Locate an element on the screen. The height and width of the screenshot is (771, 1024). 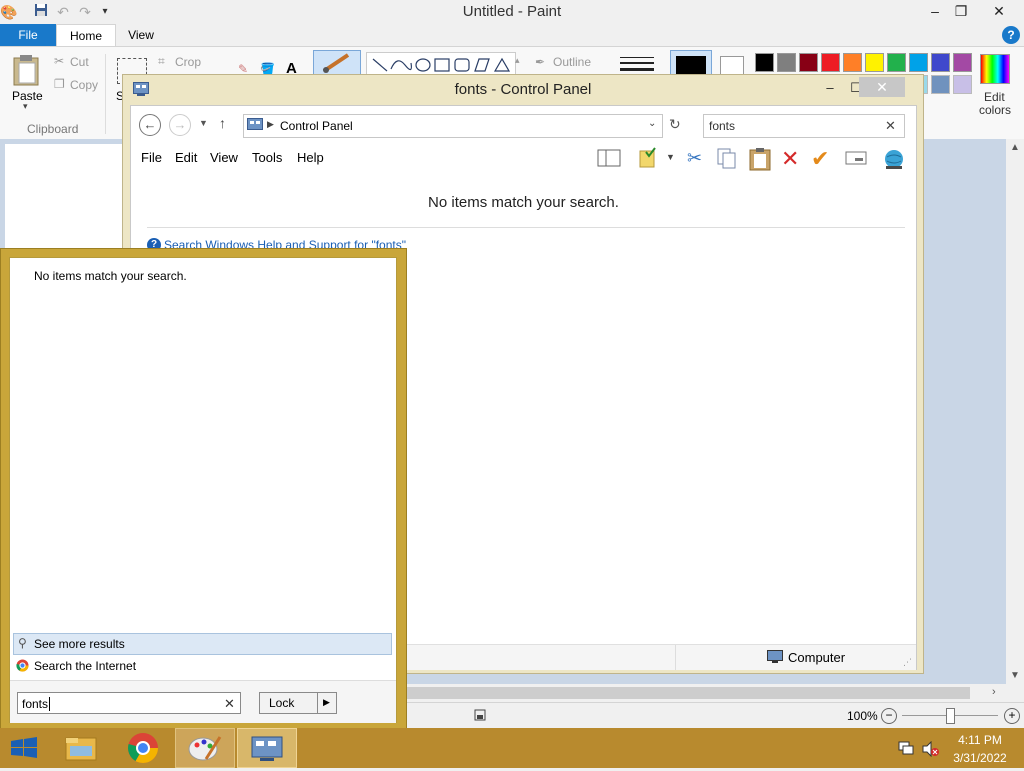
properties-dropdown-icon: ▼ is located at coordinates (670, 157).